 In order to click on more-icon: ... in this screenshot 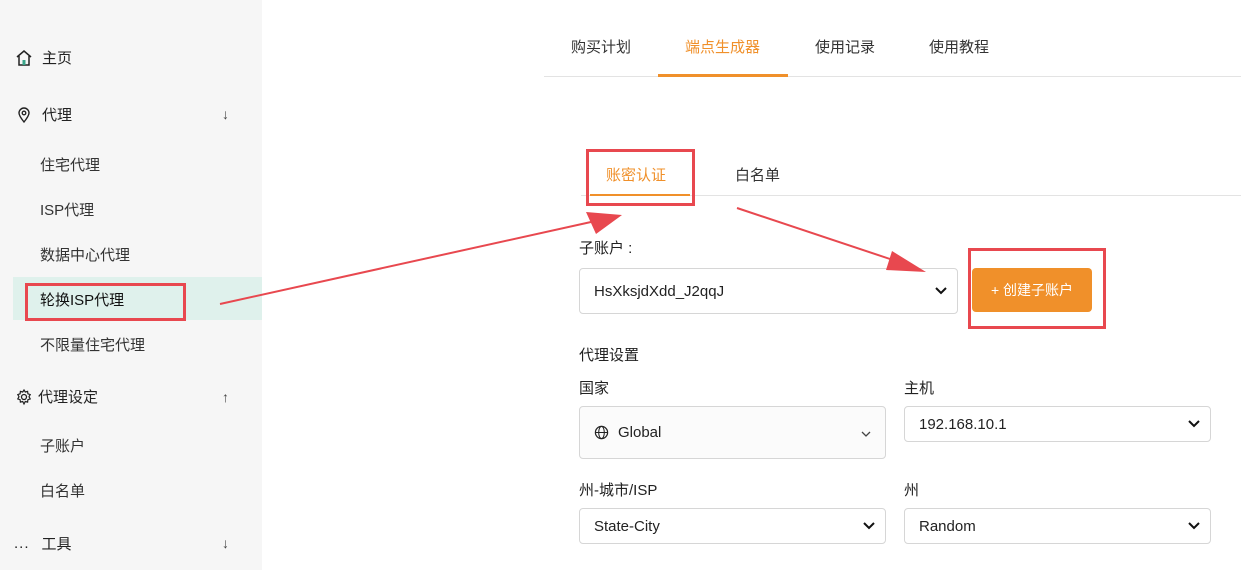, I will do `click(22, 543)`.